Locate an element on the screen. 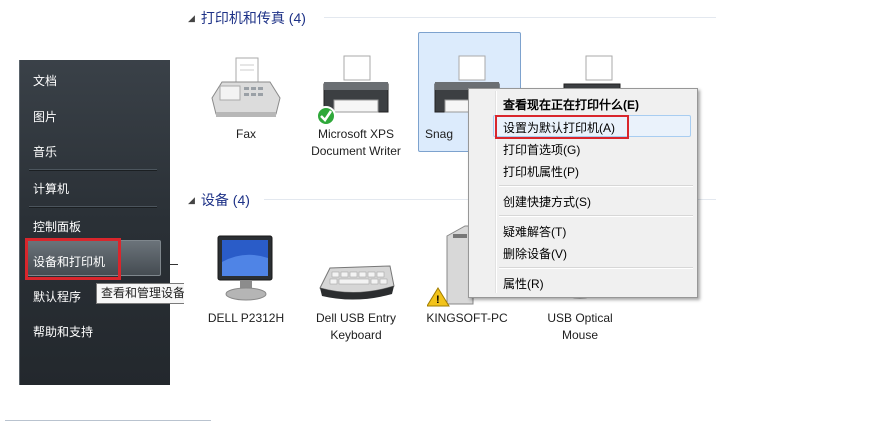 This screenshot has width=888, height=427. start-item-control-panel: 控制面板 is located at coordinates (57, 226).